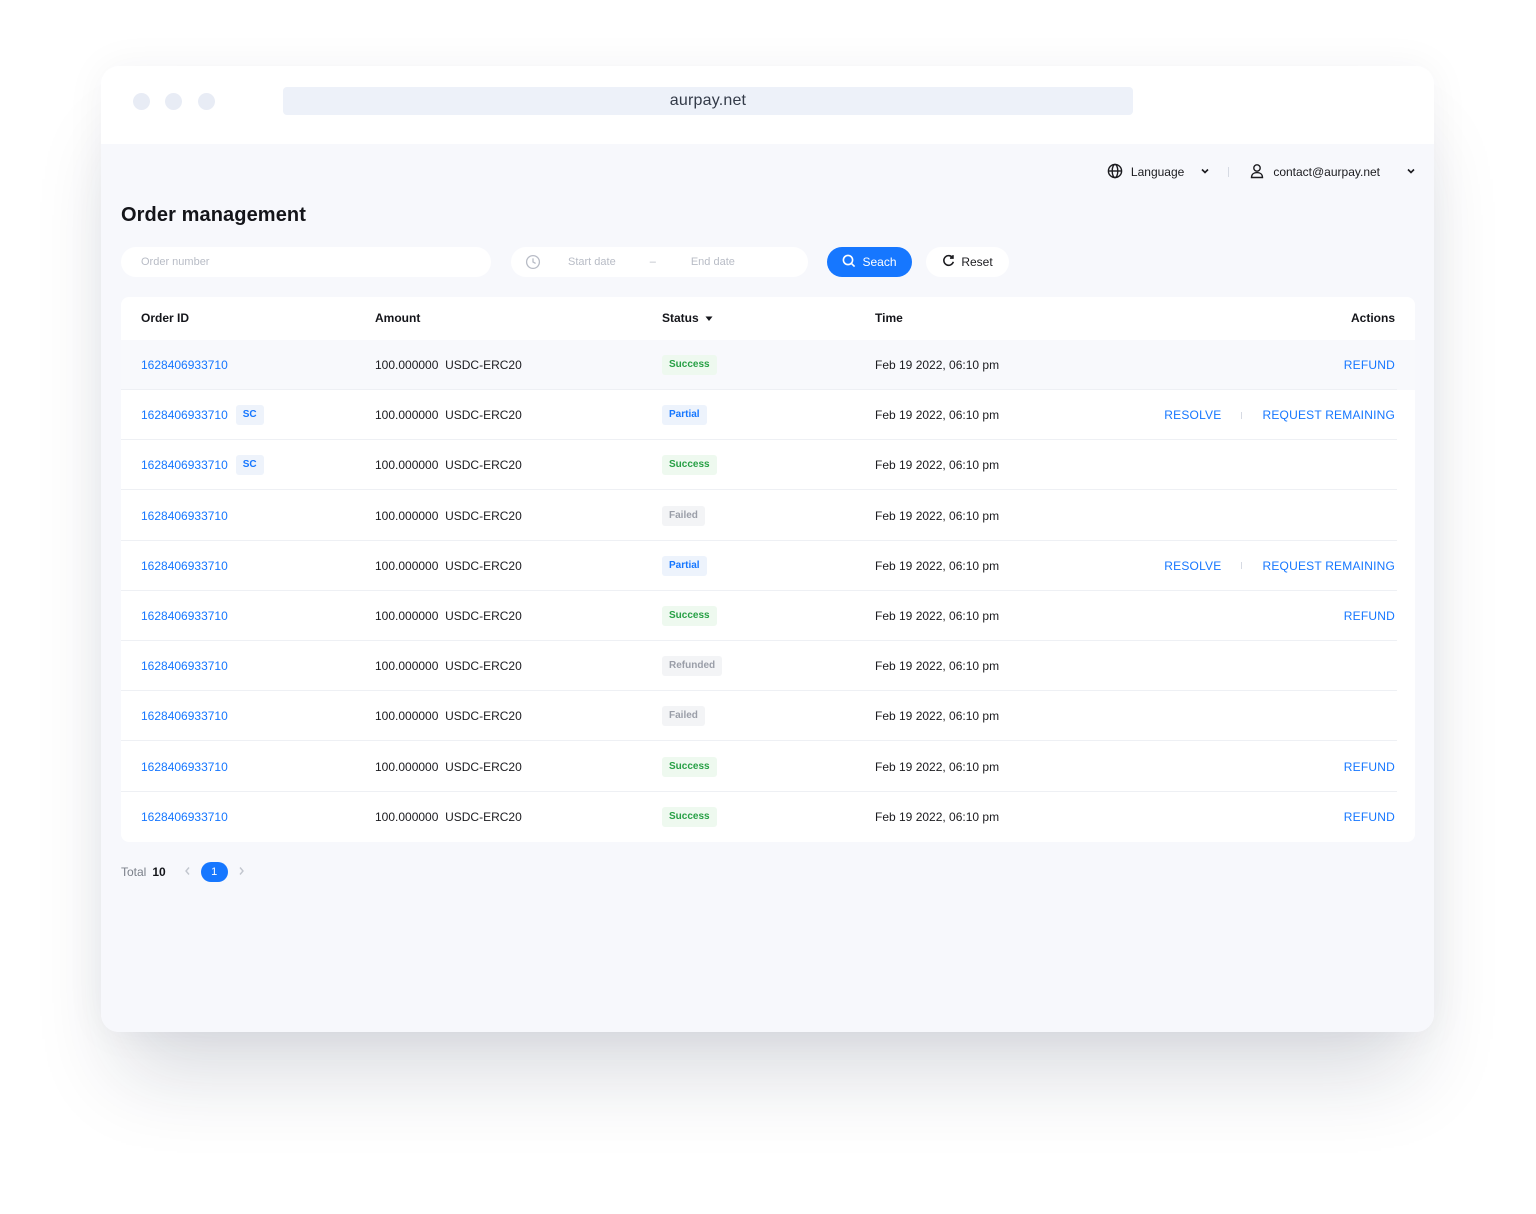 Image resolution: width=1536 pixels, height=1214 pixels. I want to click on status-cell: Partial, so click(684, 415).